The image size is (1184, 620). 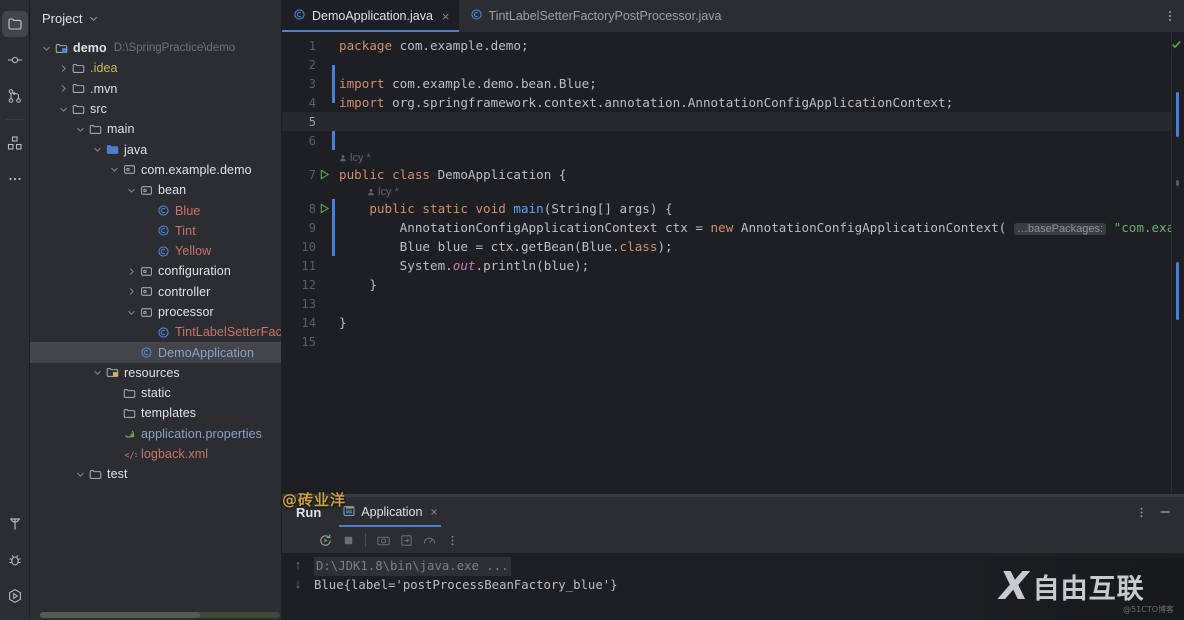 What do you see at coordinates (309, 121) in the screenshot?
I see `line-gutter: 5` at bounding box center [309, 121].